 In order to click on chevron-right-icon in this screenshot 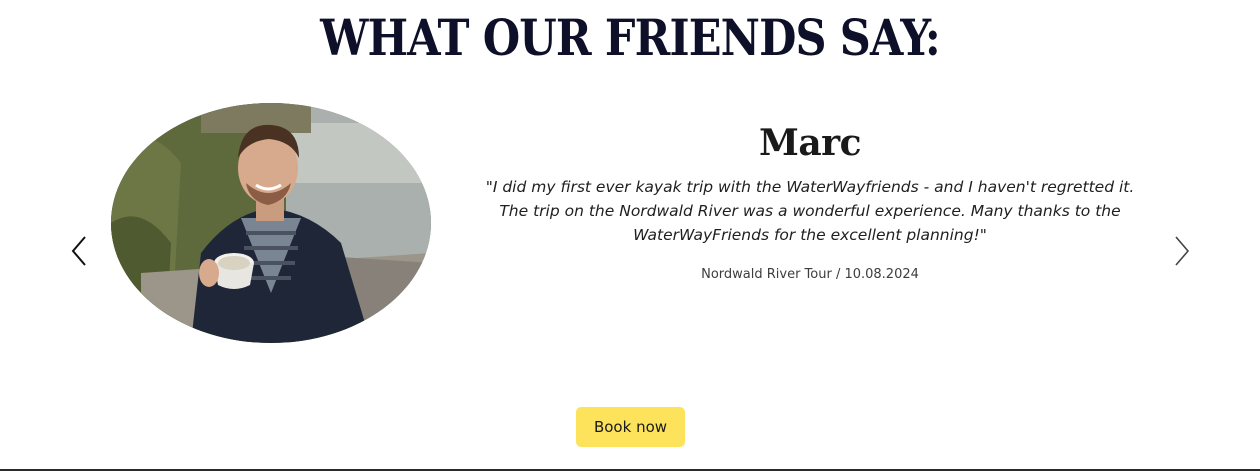, I will do `click(1182, 251)`.